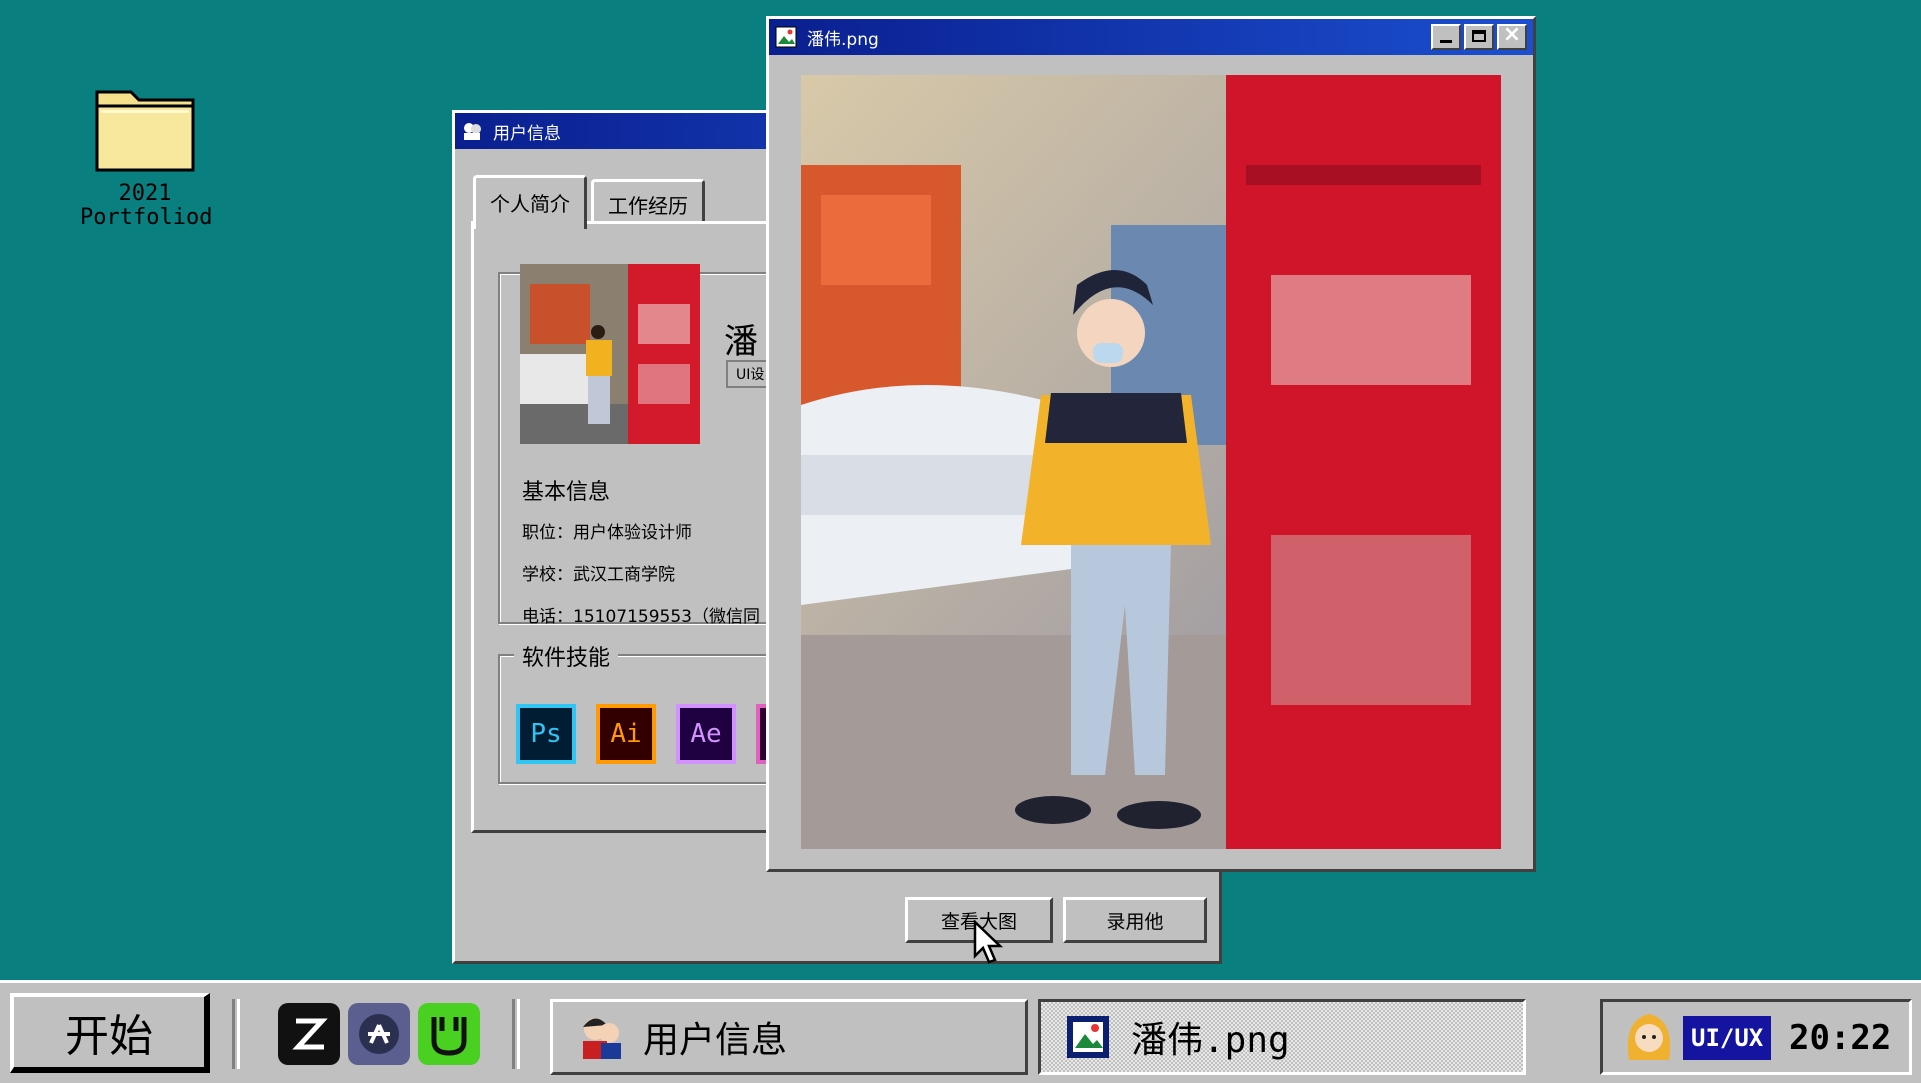 This screenshot has width=1921, height=1083. I want to click on info-position: 职位：用户体验设计师, so click(607, 533).